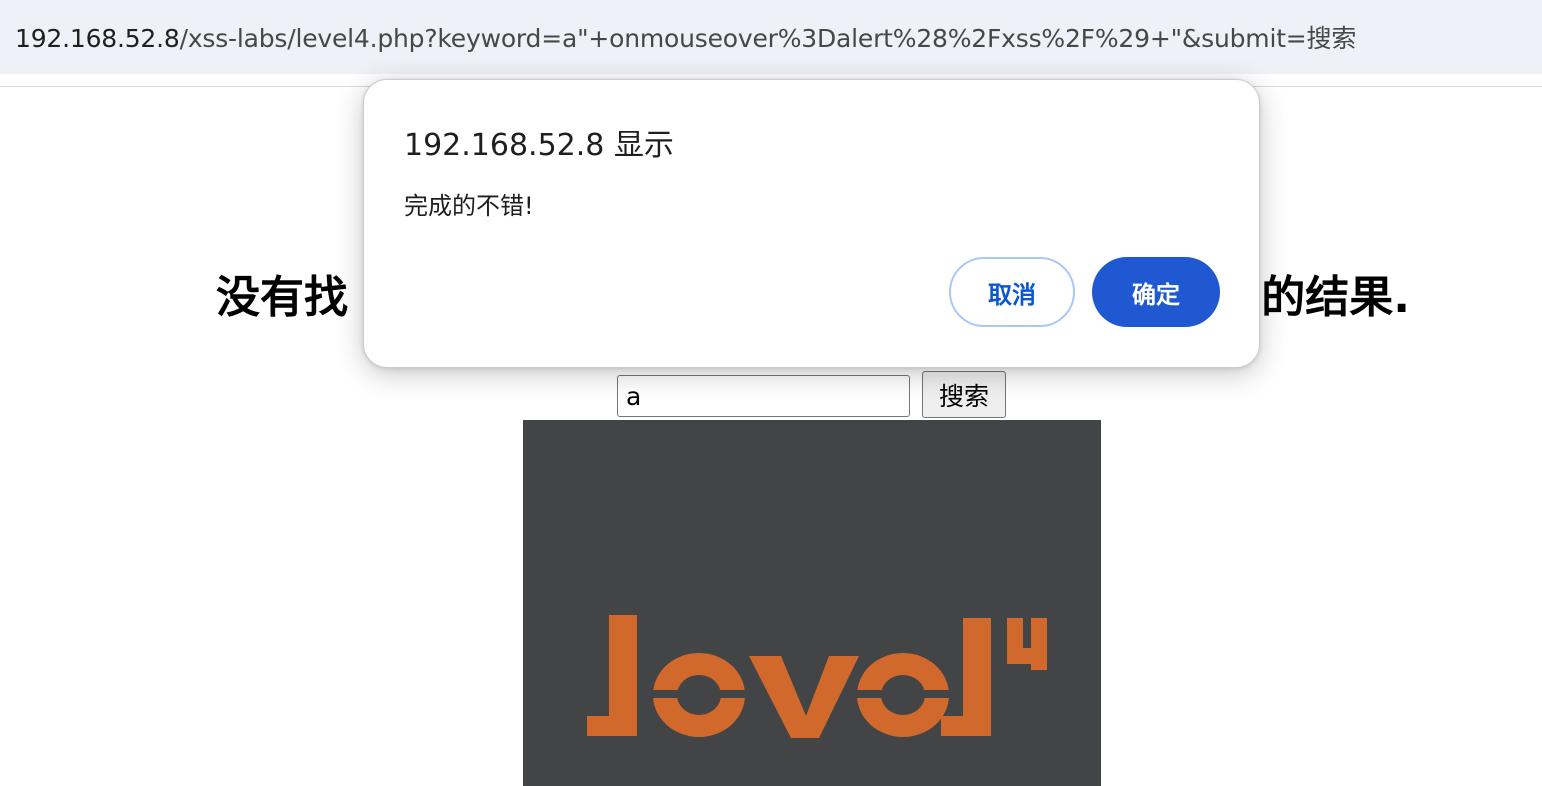 The height and width of the screenshot is (786, 1542). I want to click on ok-button: 确定, so click(1156, 292).